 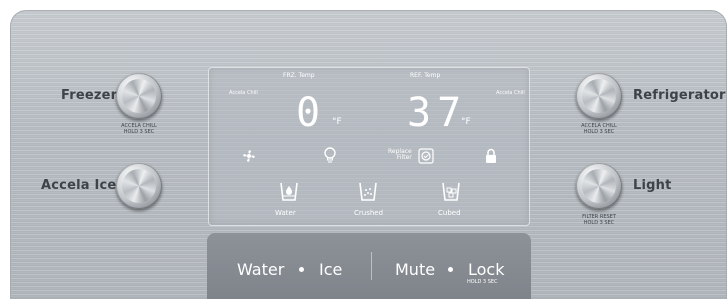 I want to click on accela-chill-right-indicator: Accela Chill, so click(x=510, y=93).